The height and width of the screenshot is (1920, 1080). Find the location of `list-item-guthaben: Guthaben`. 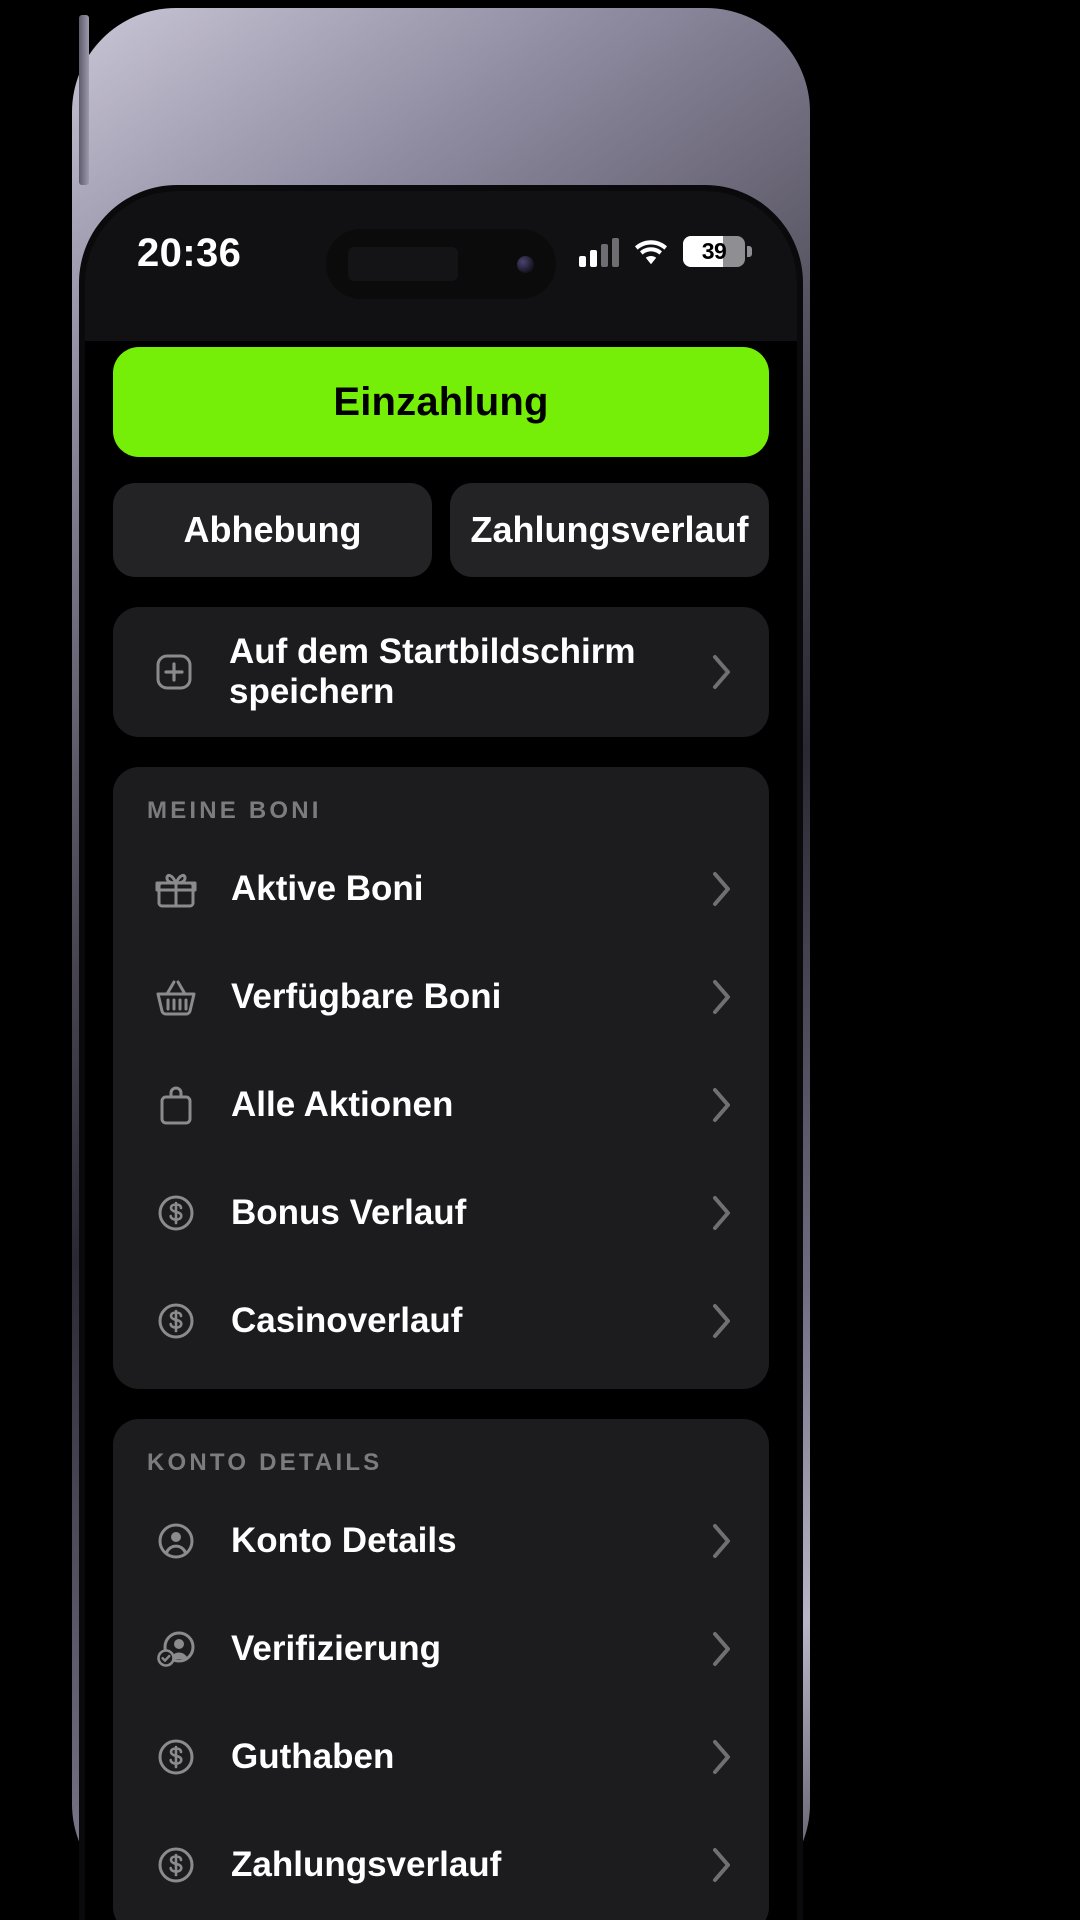

list-item-guthaben: Guthaben is located at coordinates (441, 1757).